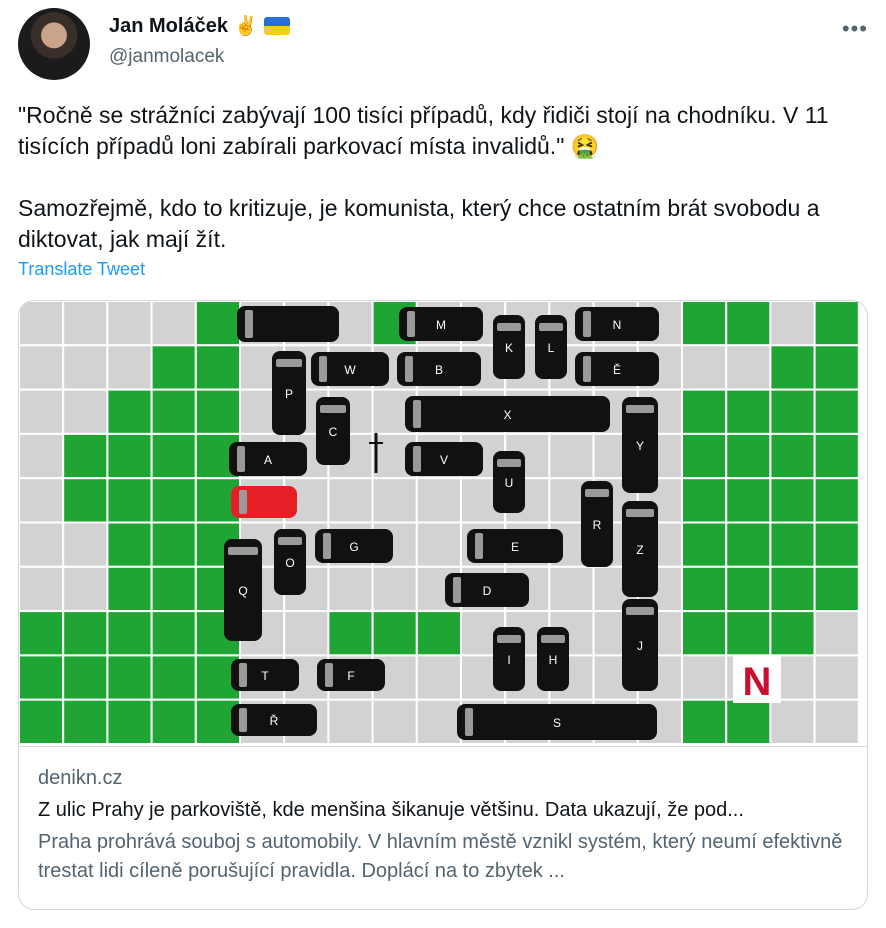 This screenshot has height=928, width=886. What do you see at coordinates (441, 325) in the screenshot?
I see `vehicle-label: M` at bounding box center [441, 325].